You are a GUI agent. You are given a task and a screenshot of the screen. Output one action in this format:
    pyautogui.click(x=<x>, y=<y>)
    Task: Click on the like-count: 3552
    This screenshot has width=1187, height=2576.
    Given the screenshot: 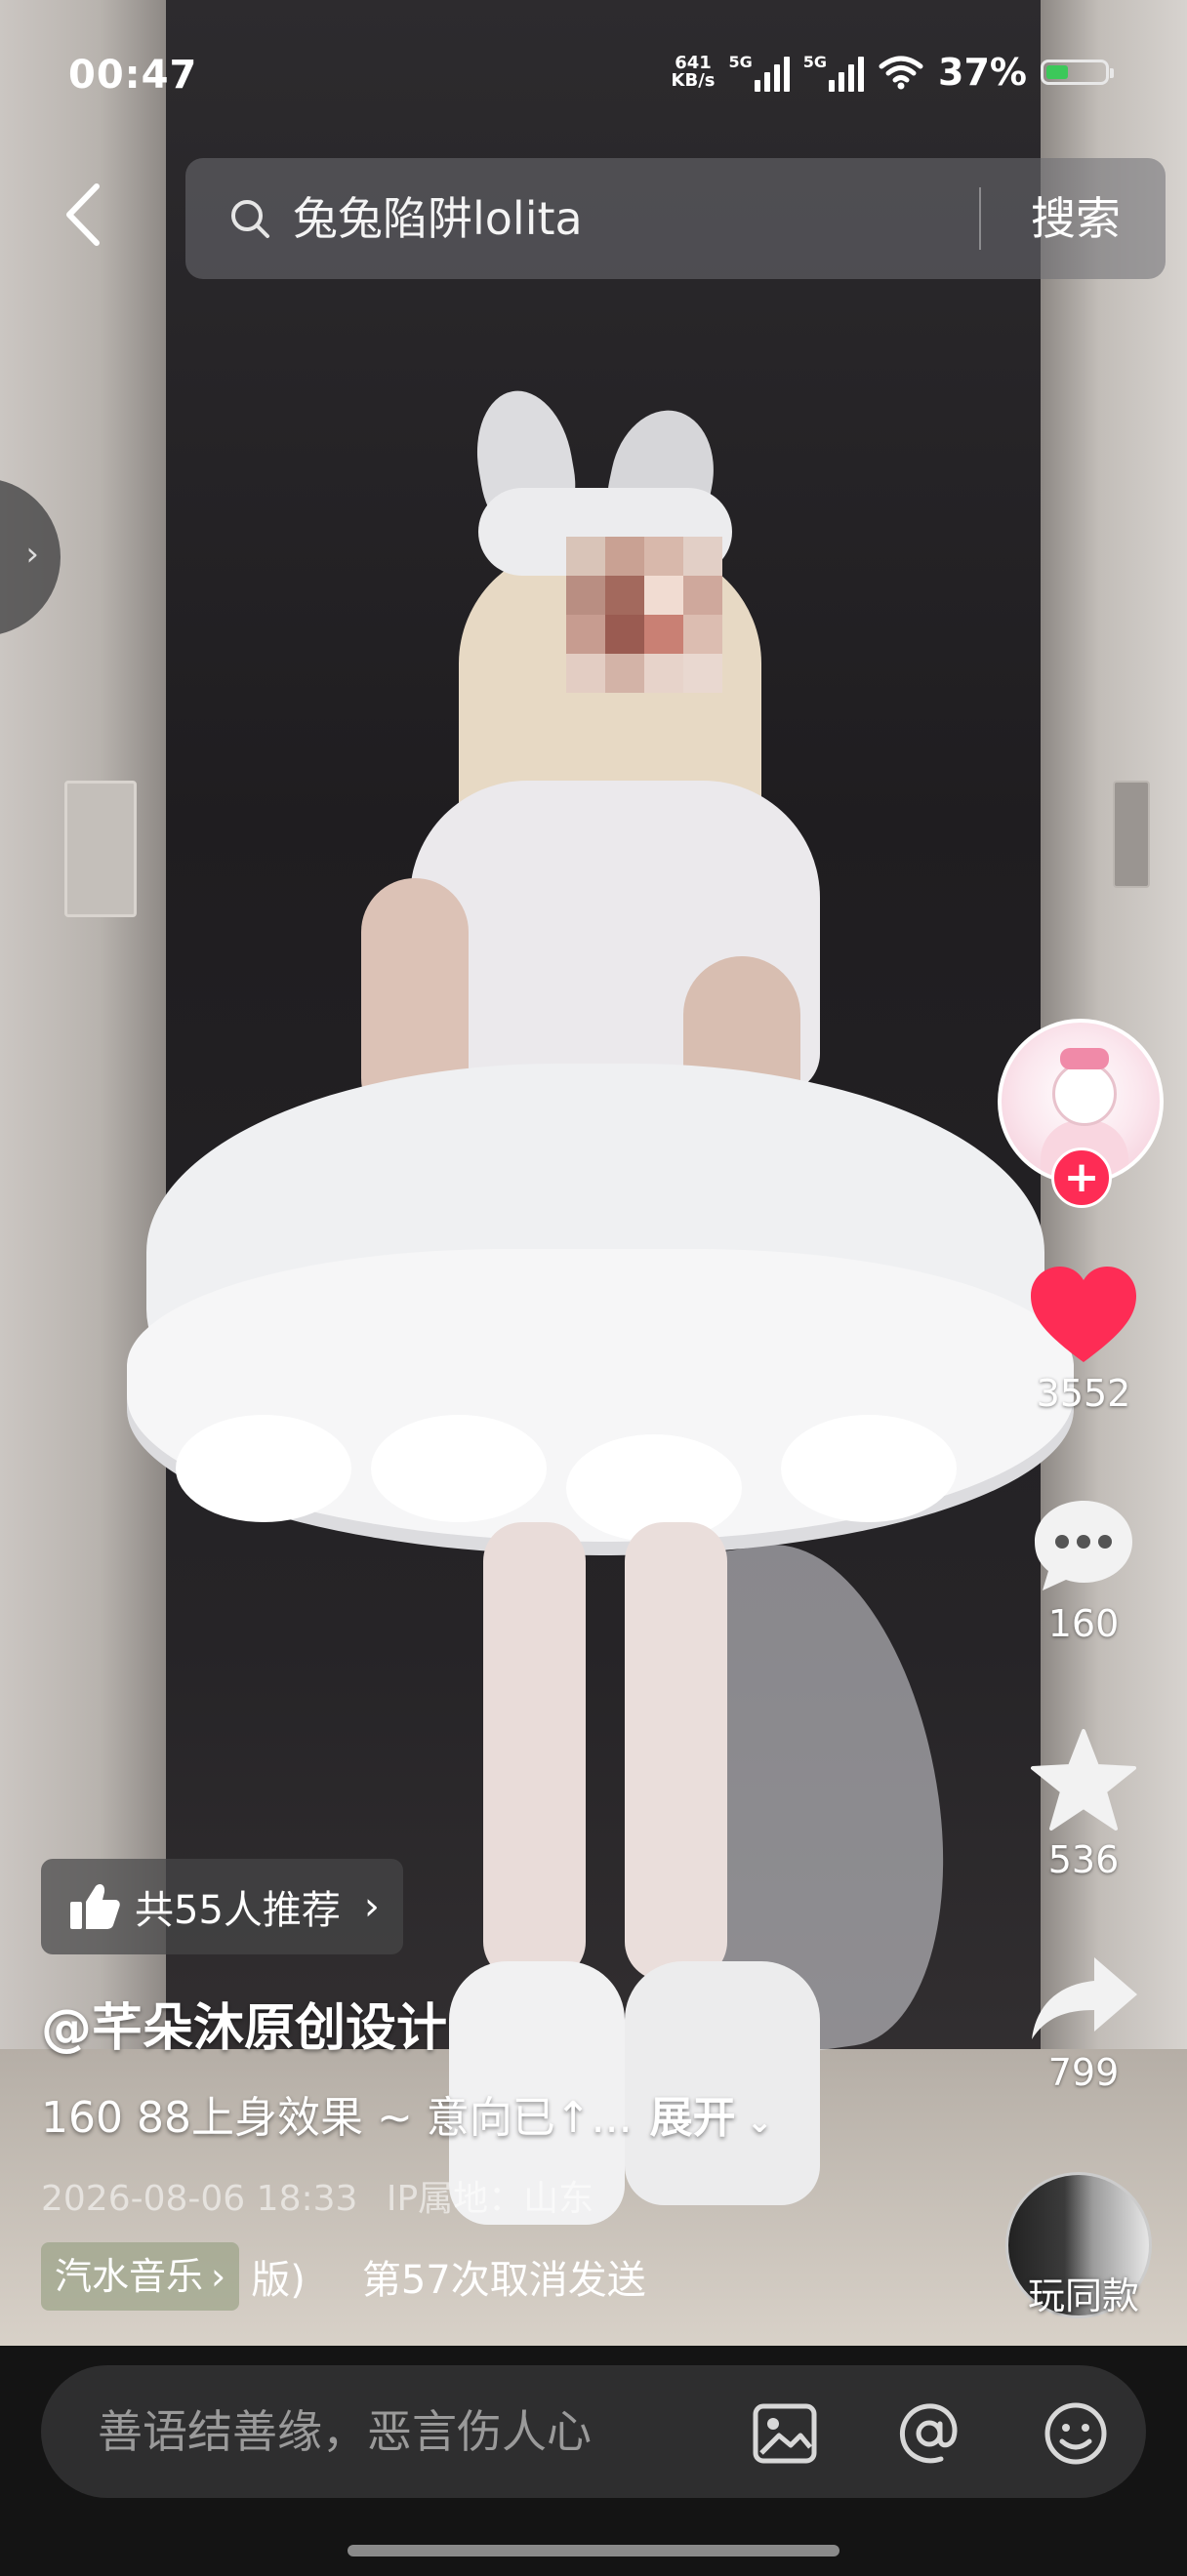 What is the action you would take?
    pyautogui.click(x=1083, y=1393)
    